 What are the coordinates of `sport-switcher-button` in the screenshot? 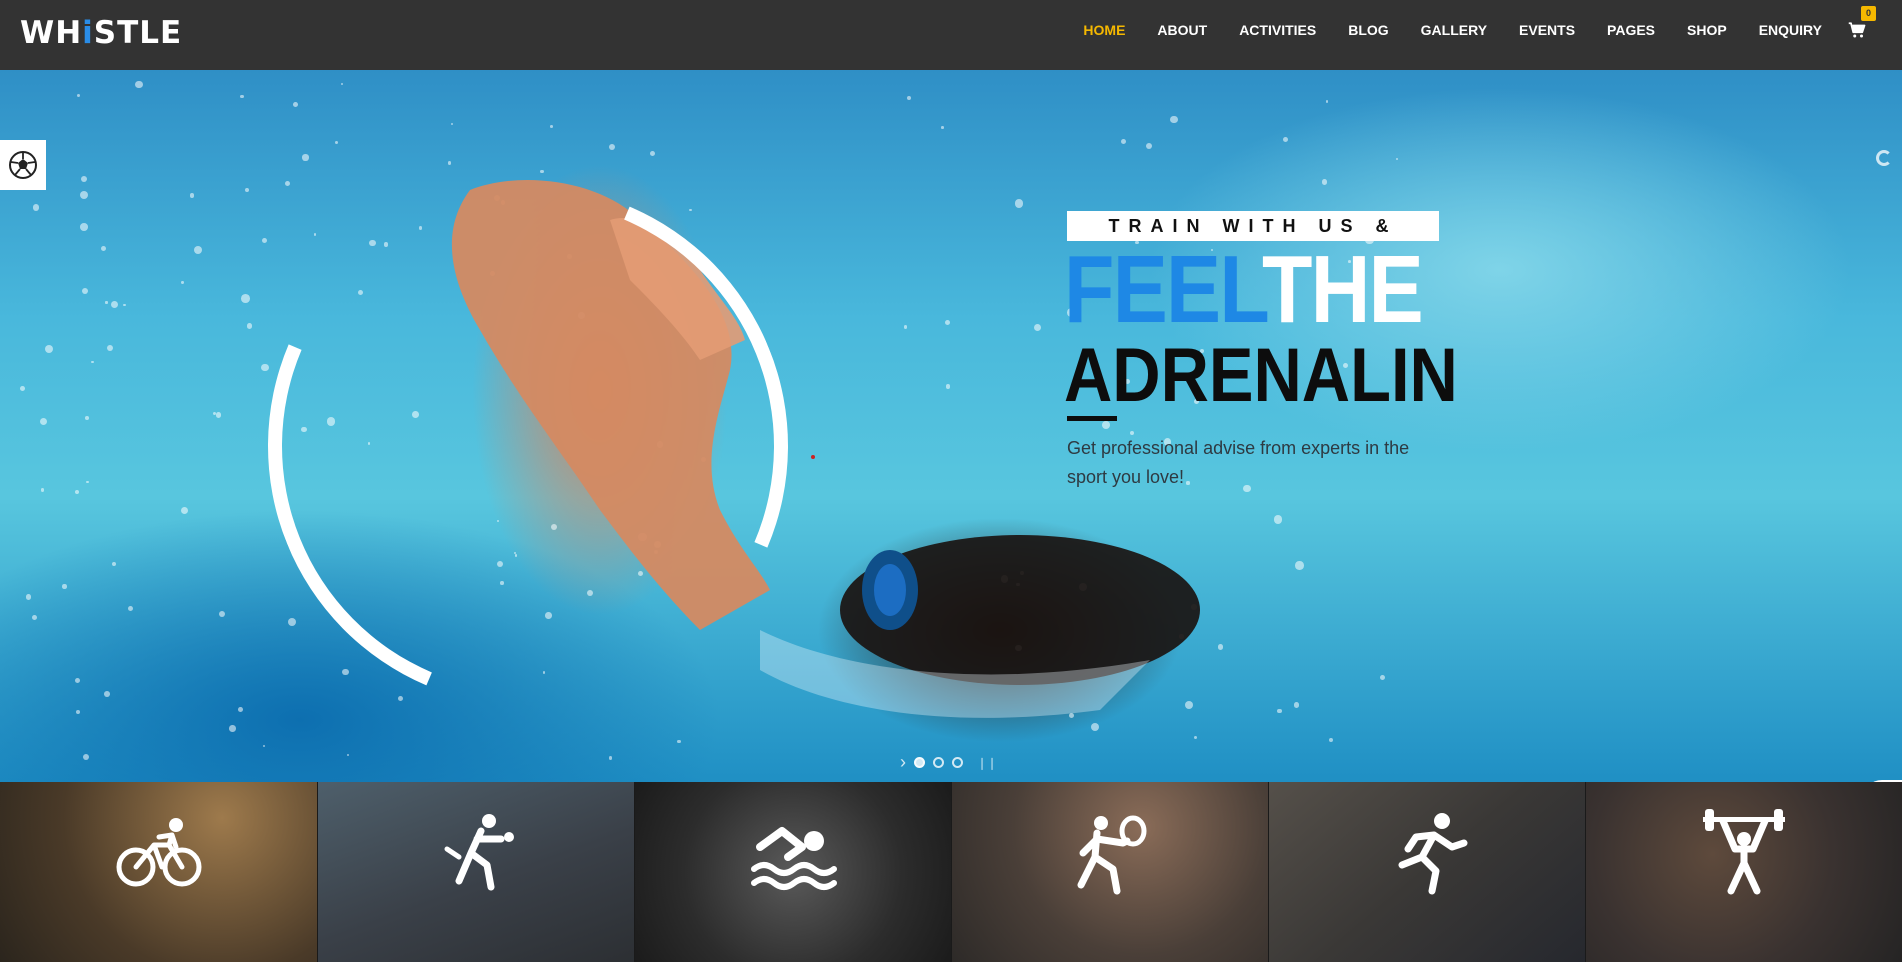 It's located at (23, 165).